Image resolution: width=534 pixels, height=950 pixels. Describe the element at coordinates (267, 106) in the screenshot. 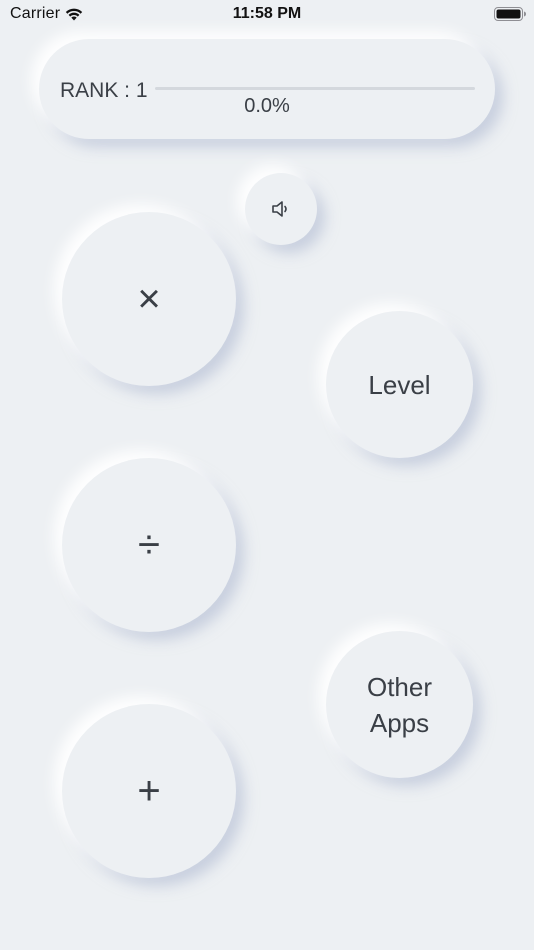

I see `rank-progress-text: 0.0%` at that location.